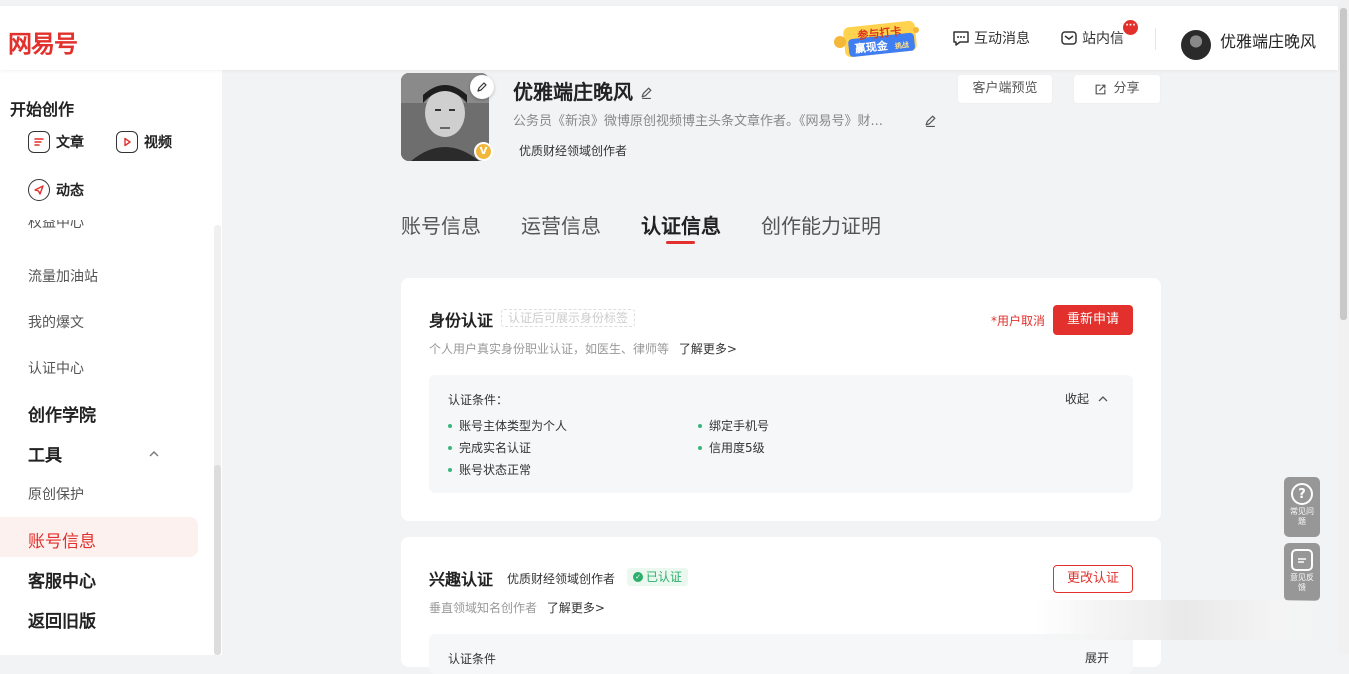 The image size is (1349, 674). Describe the element at coordinates (56, 494) in the screenshot. I see `sidebar-item-original: 原创保护` at that location.